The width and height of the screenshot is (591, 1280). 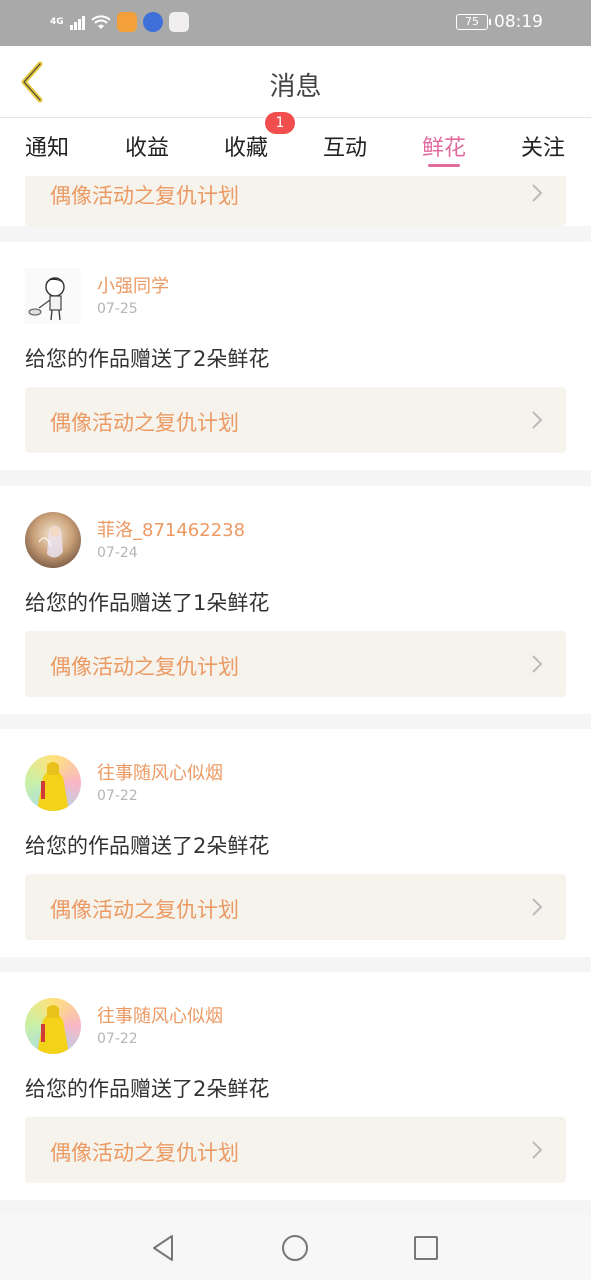 I want to click on triangle-back-icon, so click(x=164, y=1248).